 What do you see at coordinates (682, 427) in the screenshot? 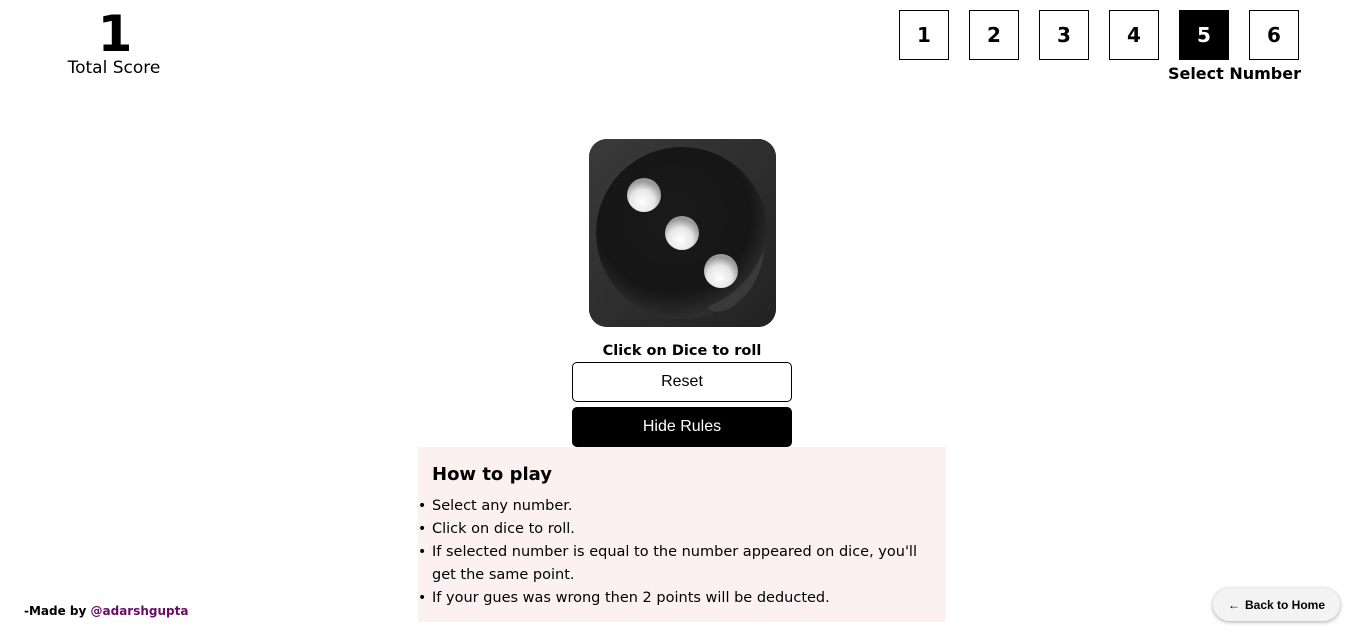
I see `hide-rules-button: Hide Rules` at bounding box center [682, 427].